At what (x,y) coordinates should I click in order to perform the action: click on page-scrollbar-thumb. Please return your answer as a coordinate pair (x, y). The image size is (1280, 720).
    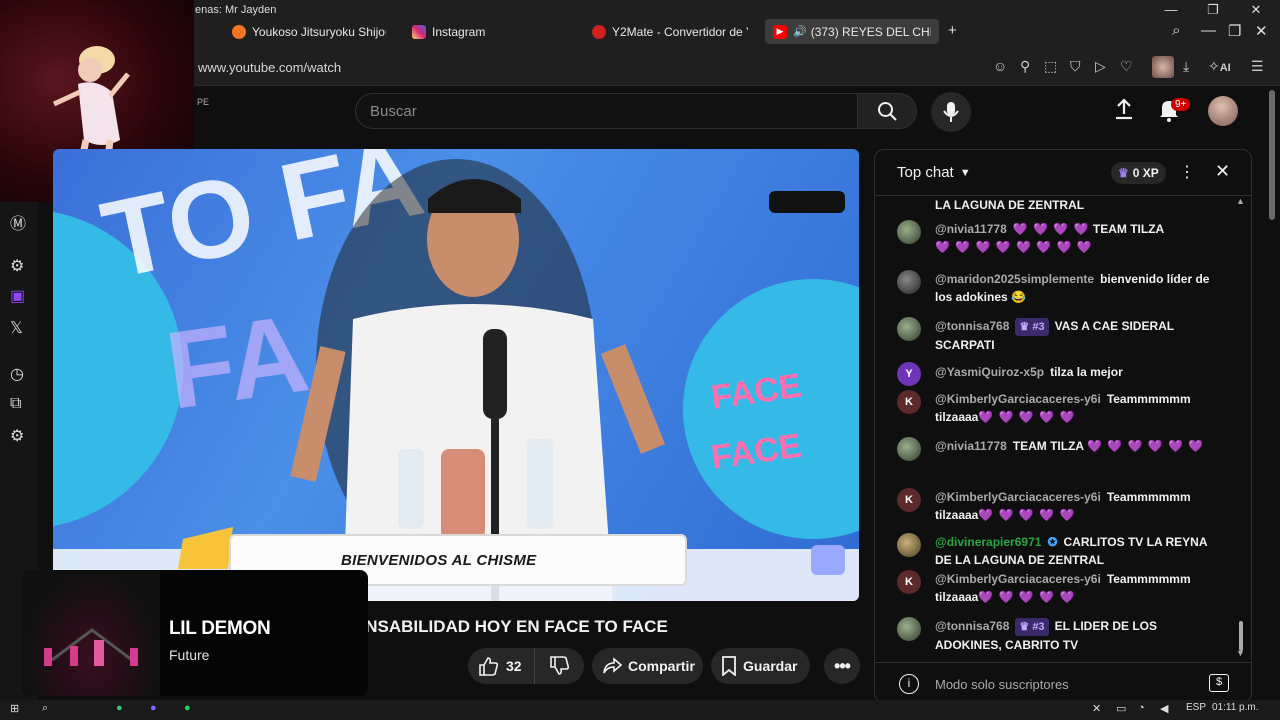
    Looking at the image, I should click on (1272, 155).